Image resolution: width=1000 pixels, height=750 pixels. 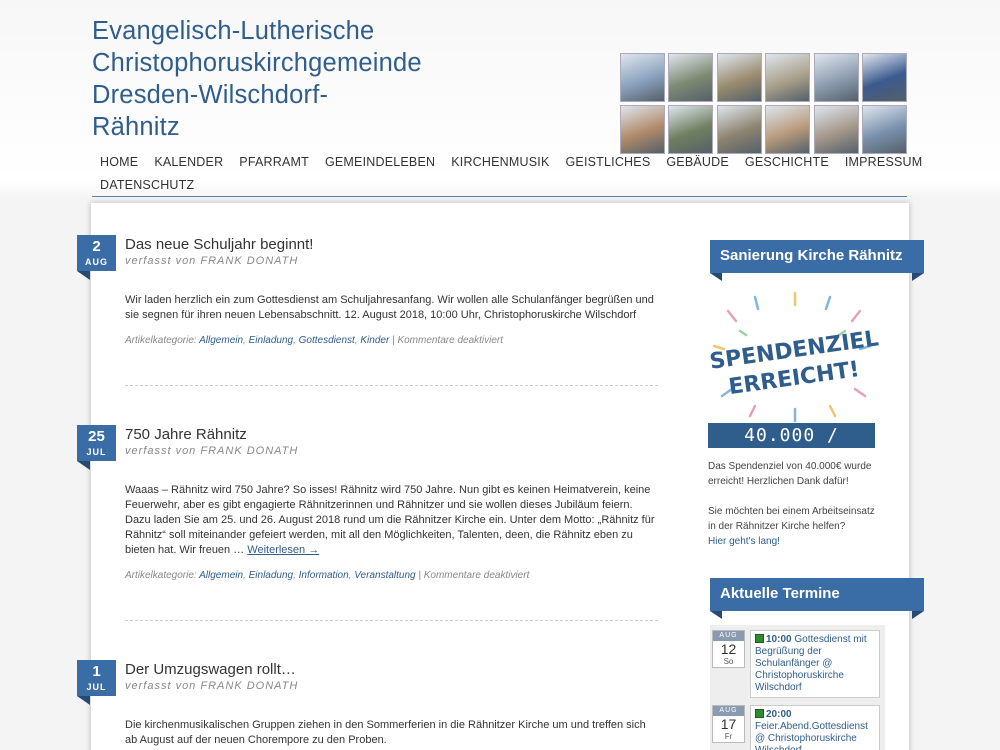 I want to click on event-day: 12, so click(x=728, y=649).